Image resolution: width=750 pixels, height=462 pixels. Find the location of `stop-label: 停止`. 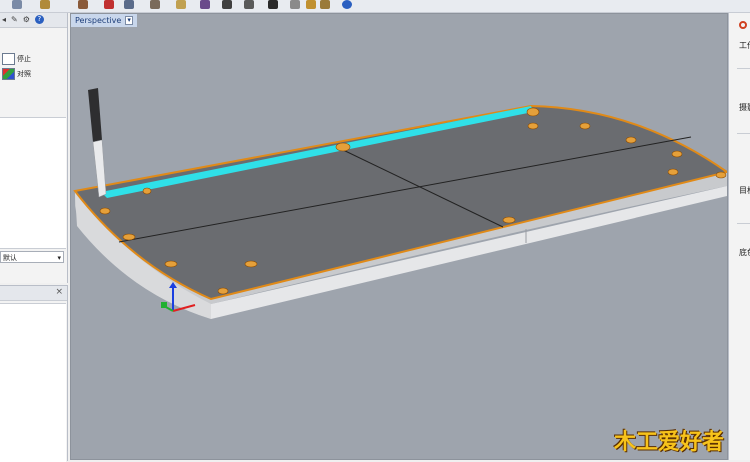

stop-label: 停止 is located at coordinates (24, 59).